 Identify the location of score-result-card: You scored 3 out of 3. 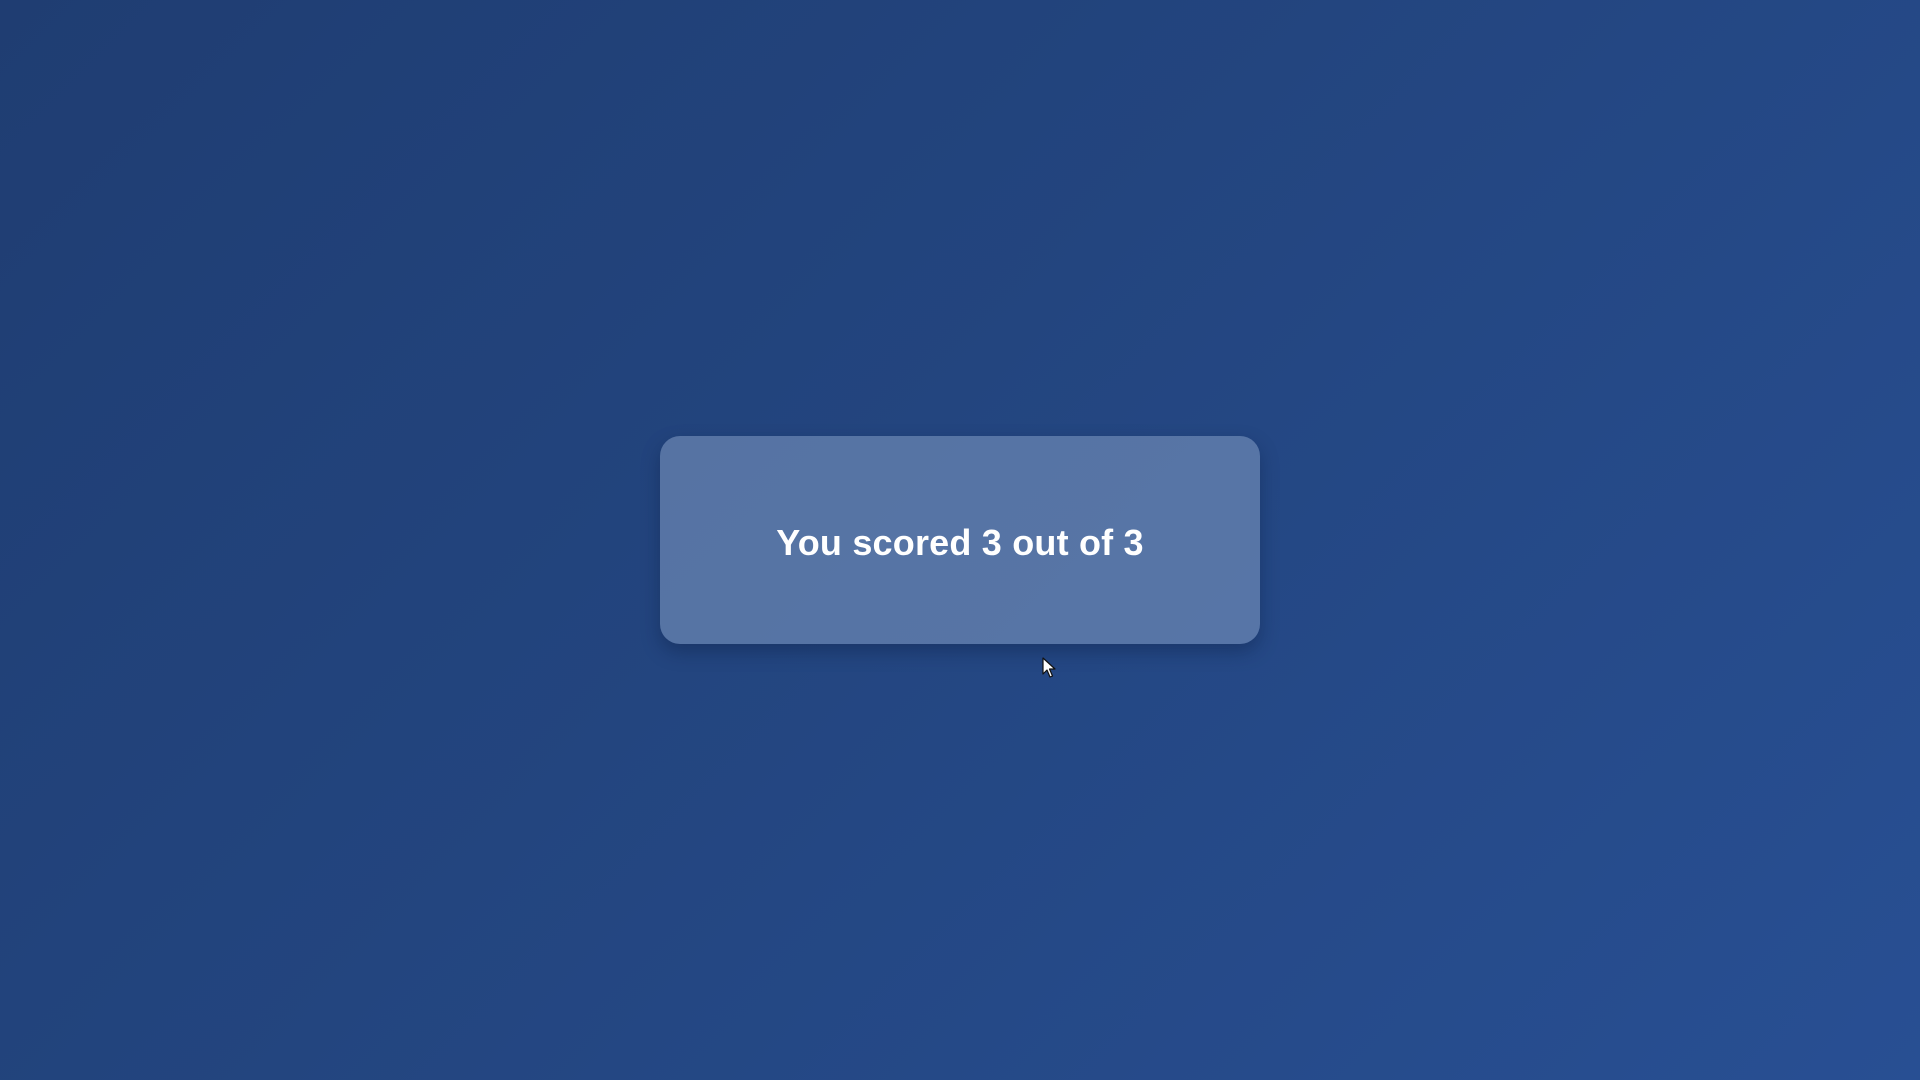
(960, 540).